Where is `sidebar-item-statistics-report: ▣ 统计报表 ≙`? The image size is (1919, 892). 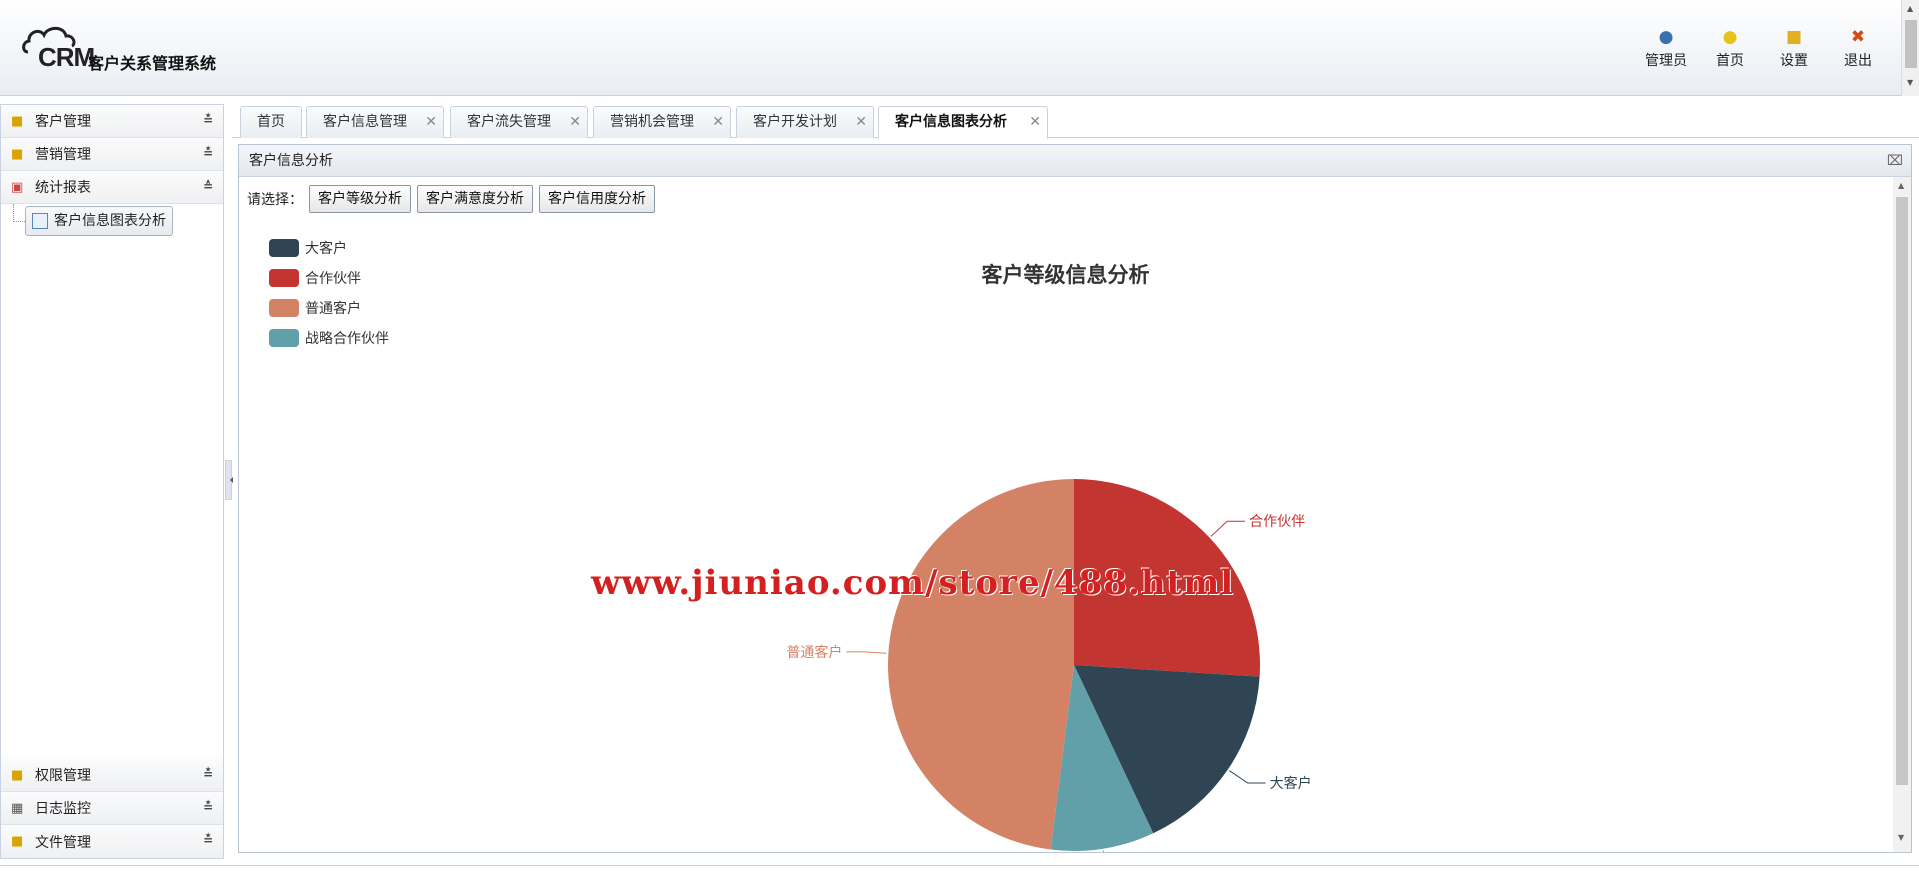
sidebar-item-statistics-report: ▣ 统计报表 ≙ is located at coordinates (112, 187).